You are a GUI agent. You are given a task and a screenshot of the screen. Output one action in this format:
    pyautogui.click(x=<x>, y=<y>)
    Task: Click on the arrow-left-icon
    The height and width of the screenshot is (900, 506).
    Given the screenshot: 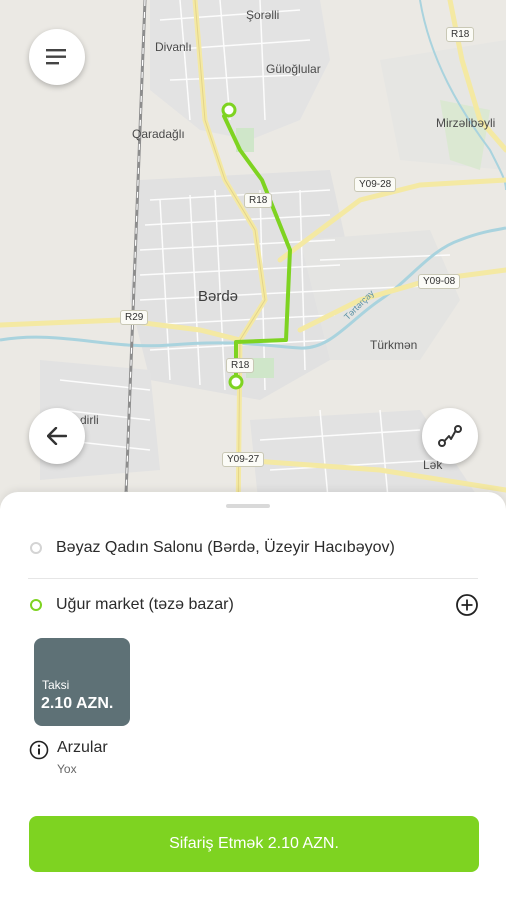 What is the action you would take?
    pyautogui.click(x=57, y=436)
    